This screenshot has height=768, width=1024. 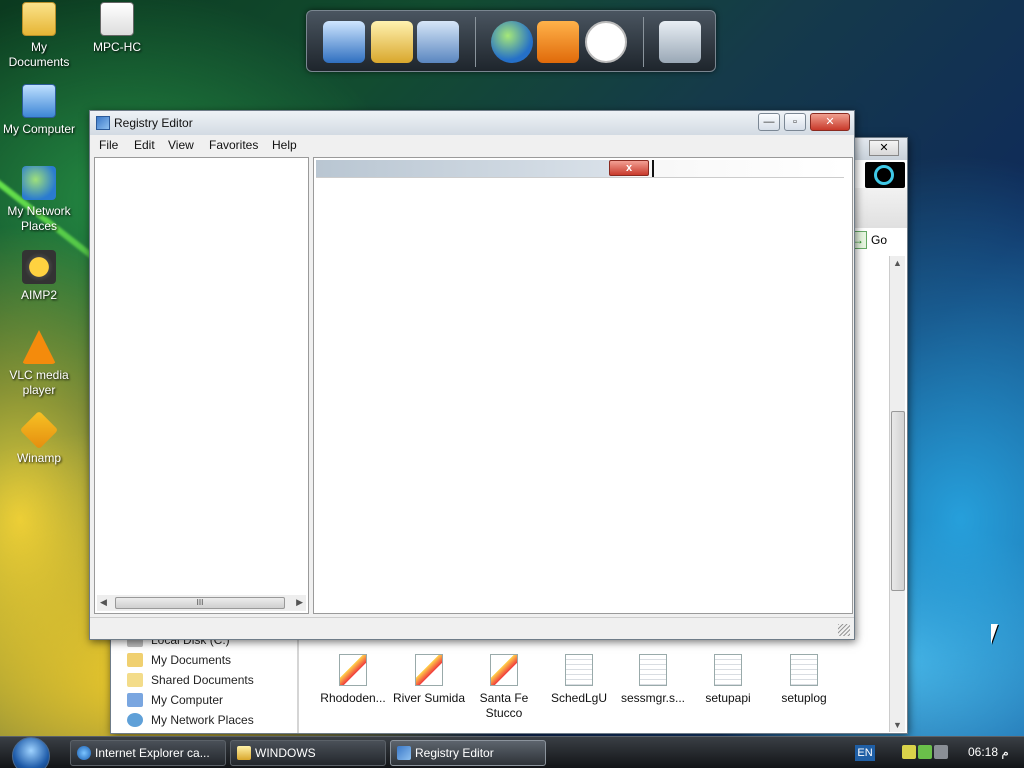 What do you see at coordinates (429, 680) in the screenshot?
I see `file-item: River Sumida` at bounding box center [429, 680].